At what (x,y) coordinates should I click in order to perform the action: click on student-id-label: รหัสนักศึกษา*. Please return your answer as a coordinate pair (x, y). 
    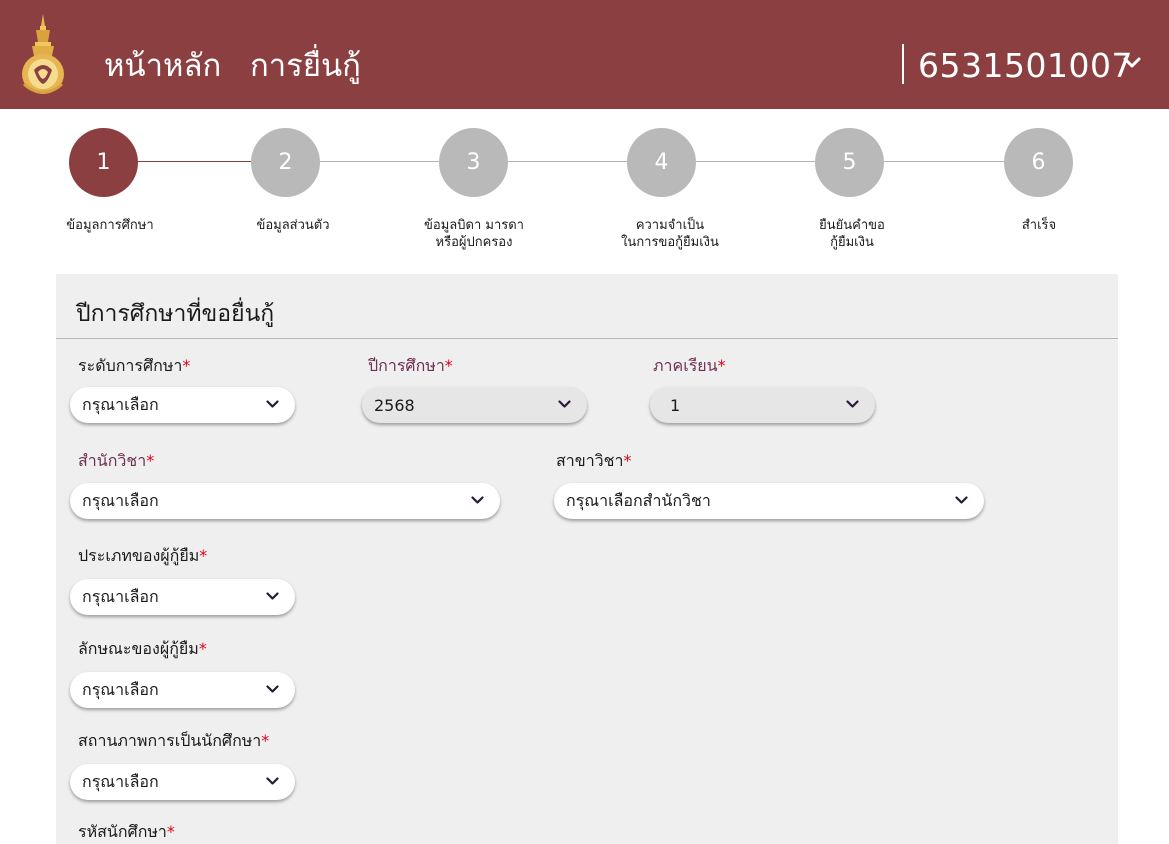
    Looking at the image, I should click on (126, 832).